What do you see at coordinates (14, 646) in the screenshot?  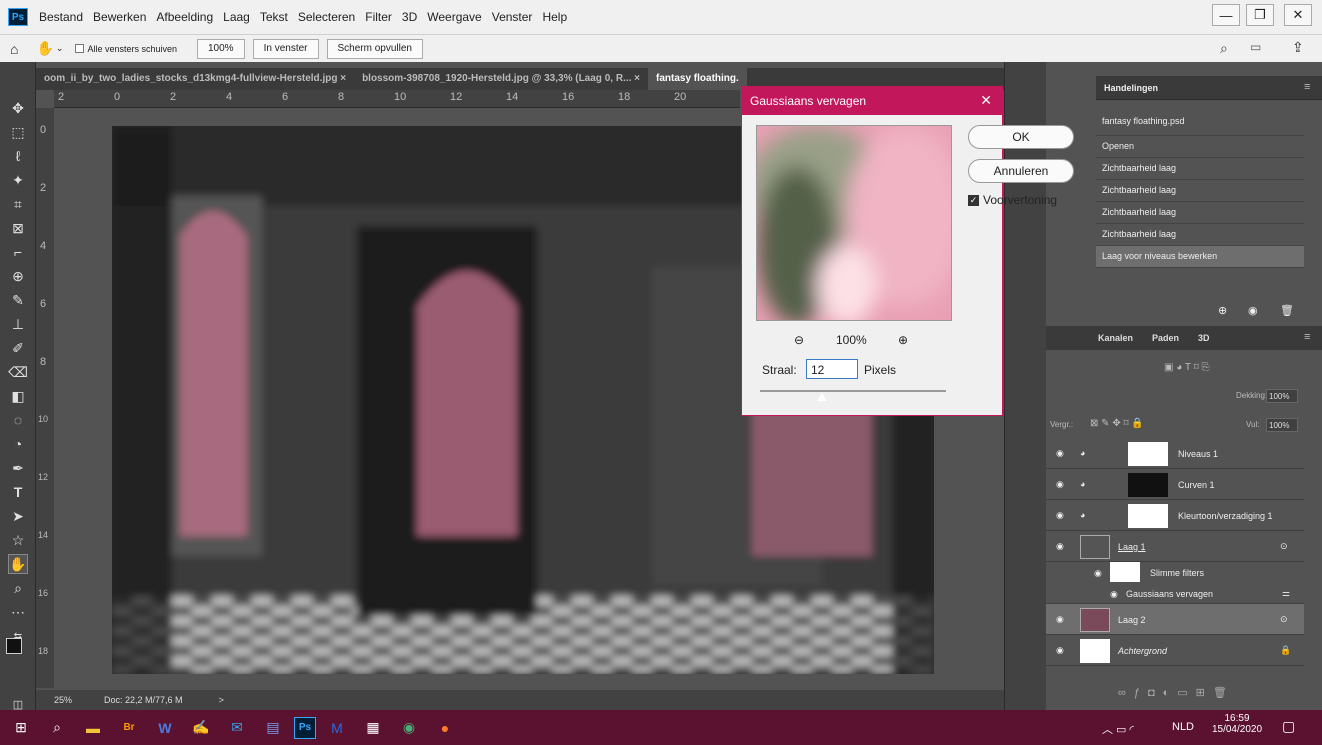 I see `foreground-color-swatch` at bounding box center [14, 646].